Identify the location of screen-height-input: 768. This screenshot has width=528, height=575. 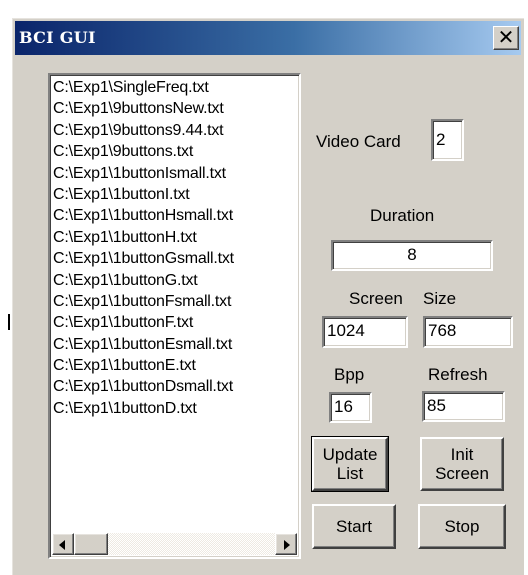
(468, 332).